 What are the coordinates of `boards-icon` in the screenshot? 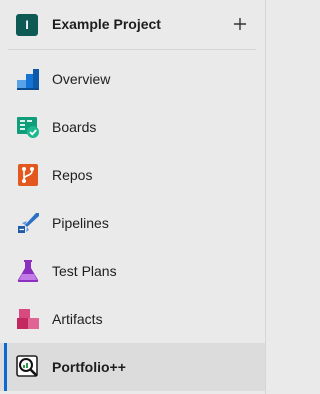 It's located at (28, 127).